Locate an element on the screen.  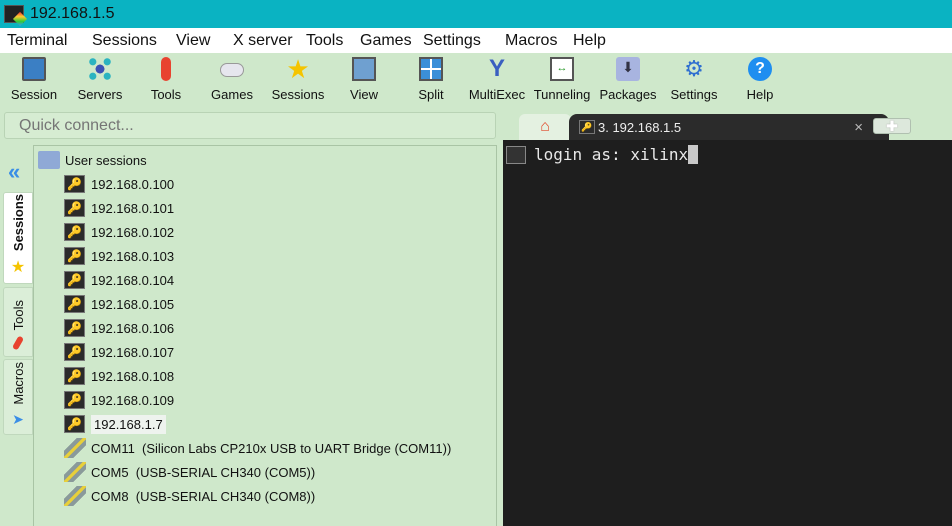
button-label: Session is located at coordinates (34, 94).